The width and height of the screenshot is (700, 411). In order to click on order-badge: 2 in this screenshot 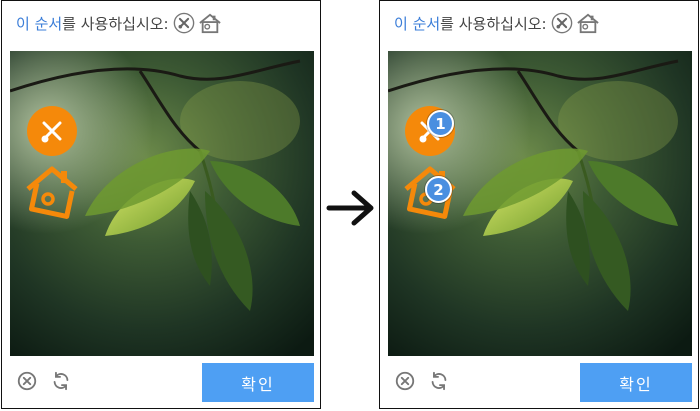, I will do `click(438, 189)`.